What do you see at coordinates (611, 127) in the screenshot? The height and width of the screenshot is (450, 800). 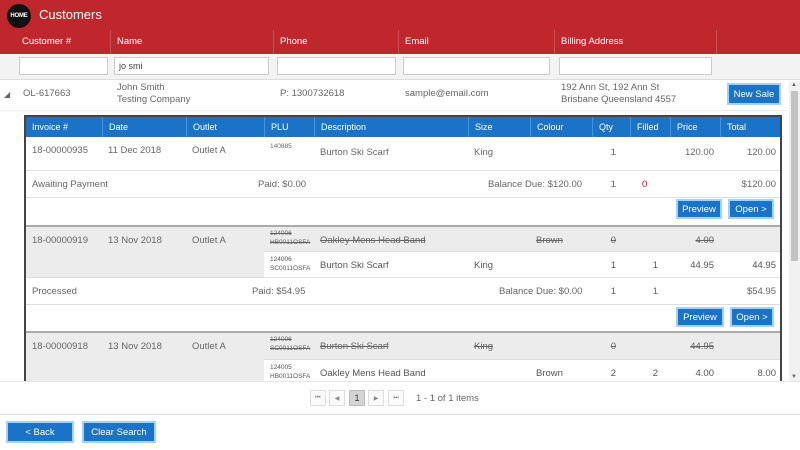 I see `col-qty: Qty` at bounding box center [611, 127].